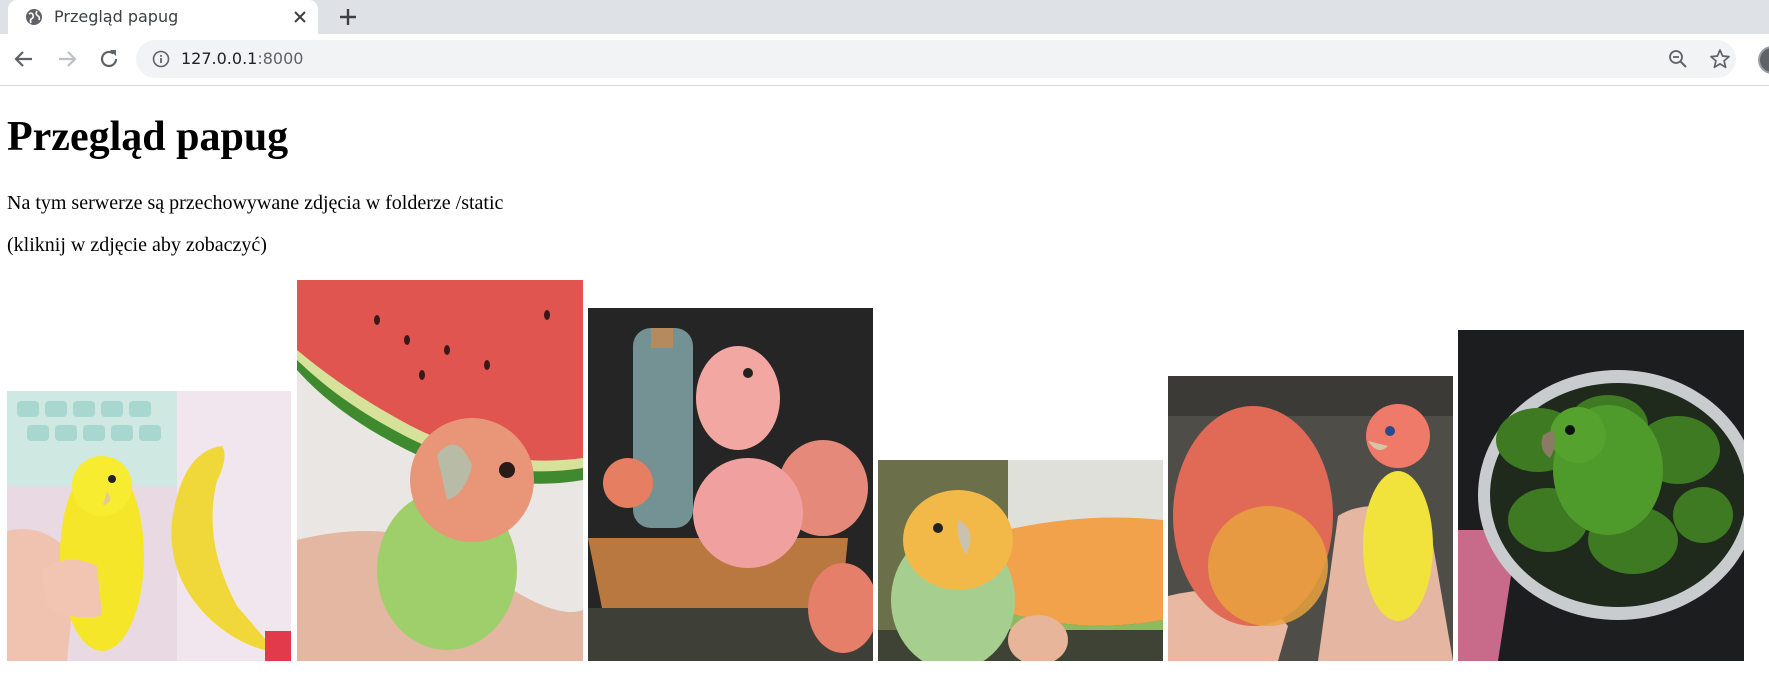 The width and height of the screenshot is (1769, 698). I want to click on address-bar: 127.0.0.1:8000, so click(936, 59).